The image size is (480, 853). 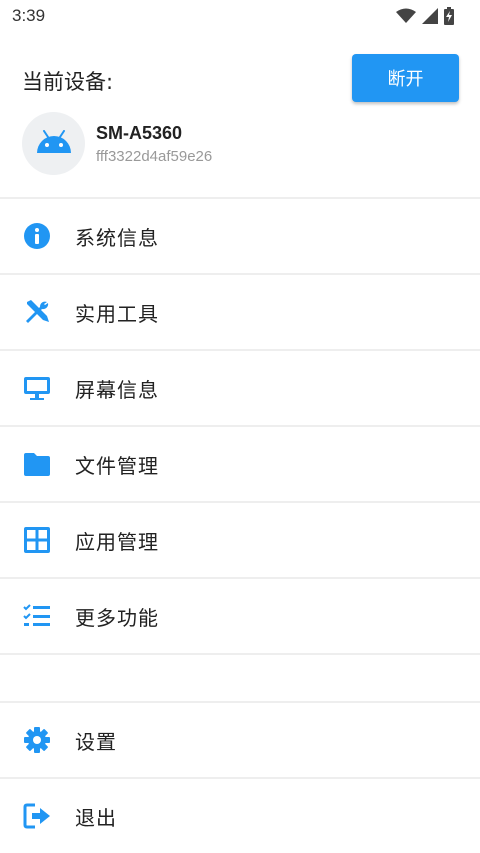 I want to click on battery-charging-icon, so click(x=449, y=16).